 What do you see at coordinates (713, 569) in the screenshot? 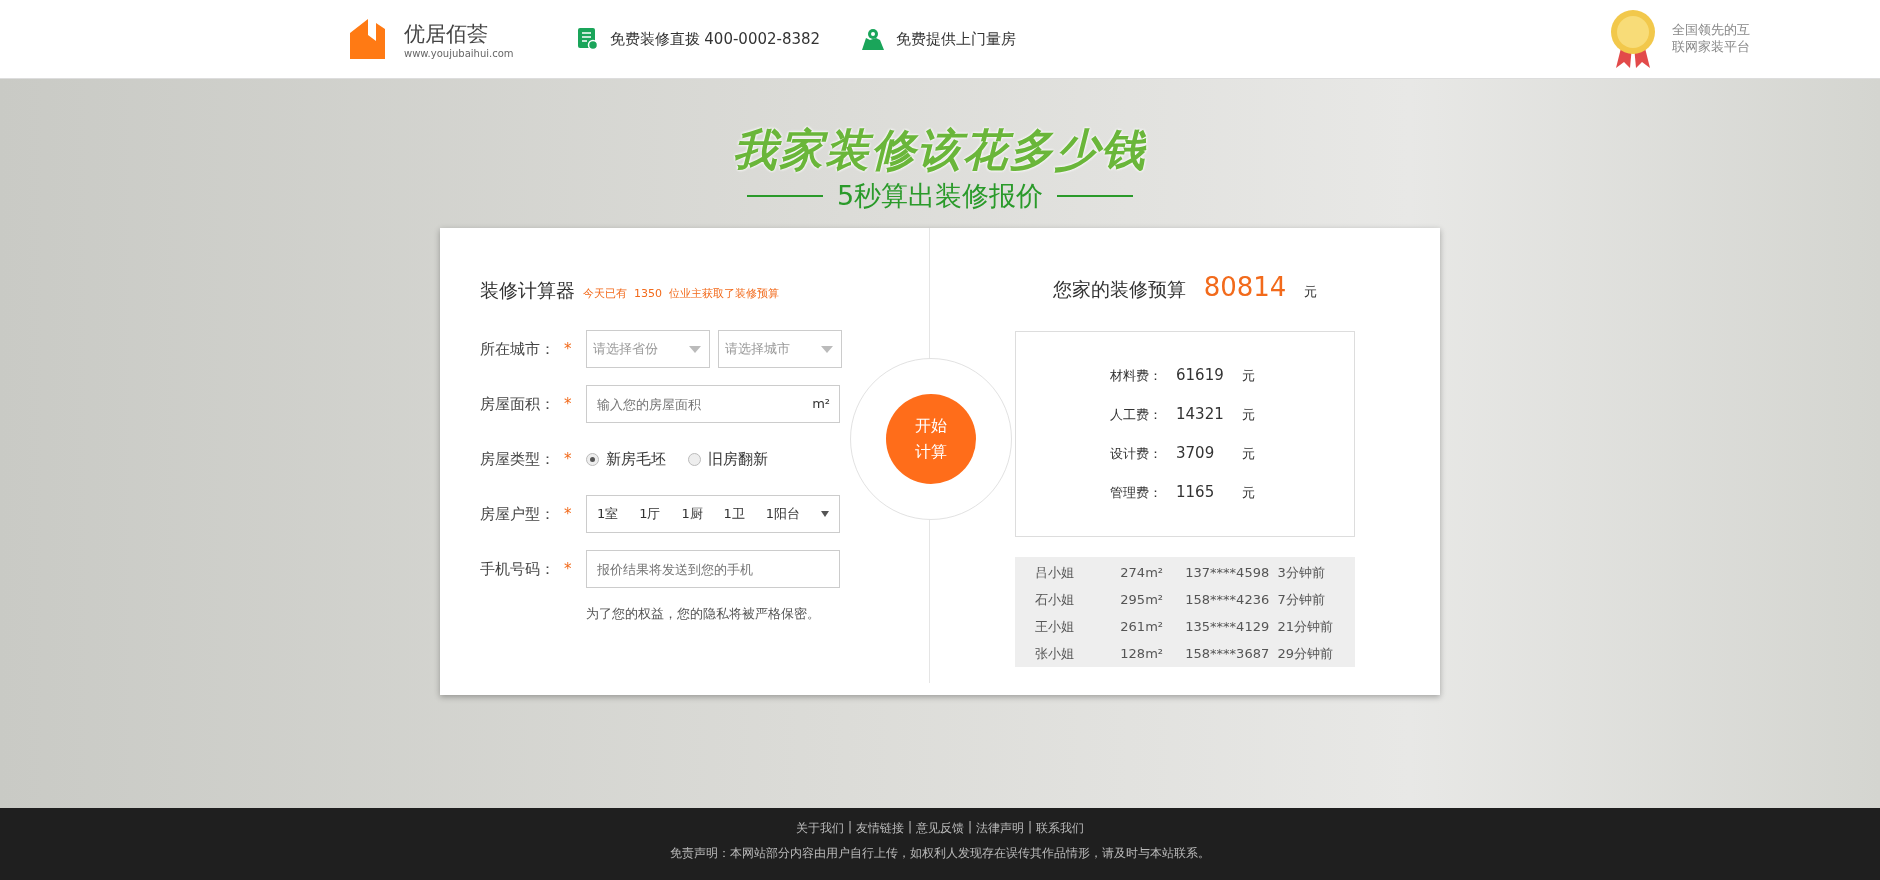
I see `phone-field: 报价结果将发送到您的手机` at bounding box center [713, 569].